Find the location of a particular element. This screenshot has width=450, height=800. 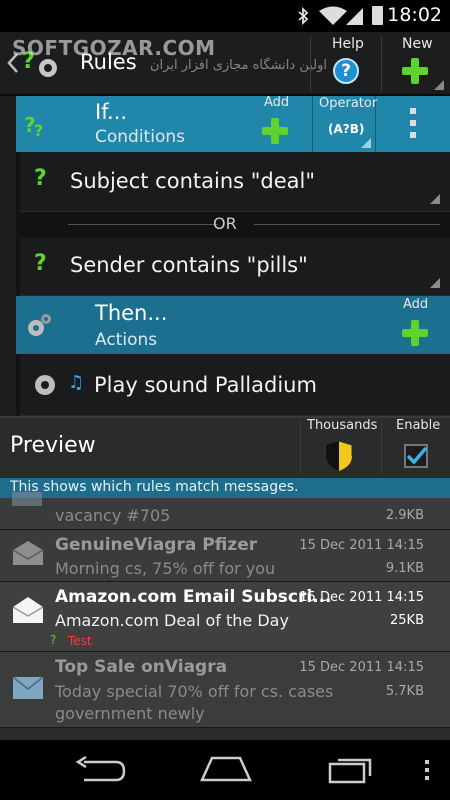

back-icon is located at coordinates (100, 770).